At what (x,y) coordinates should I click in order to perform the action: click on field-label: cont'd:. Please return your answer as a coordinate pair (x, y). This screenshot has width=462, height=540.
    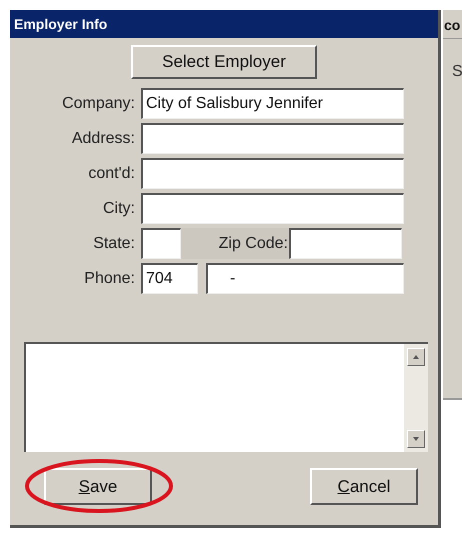
    Looking at the image, I should click on (111, 173).